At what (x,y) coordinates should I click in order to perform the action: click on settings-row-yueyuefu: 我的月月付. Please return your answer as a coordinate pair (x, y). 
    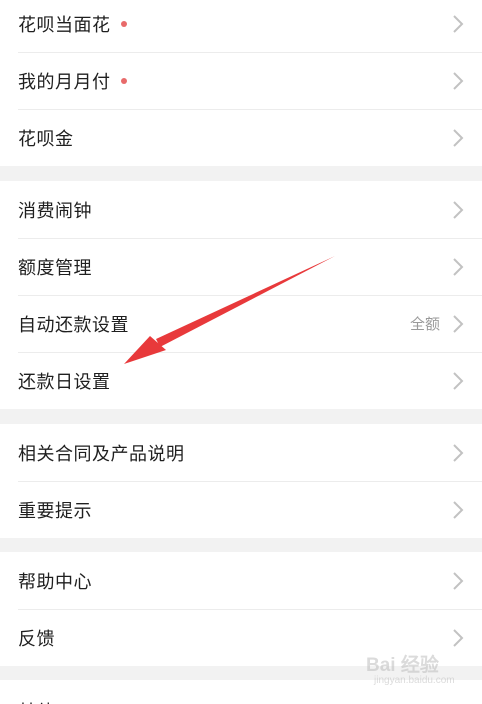
    Looking at the image, I should click on (241, 80).